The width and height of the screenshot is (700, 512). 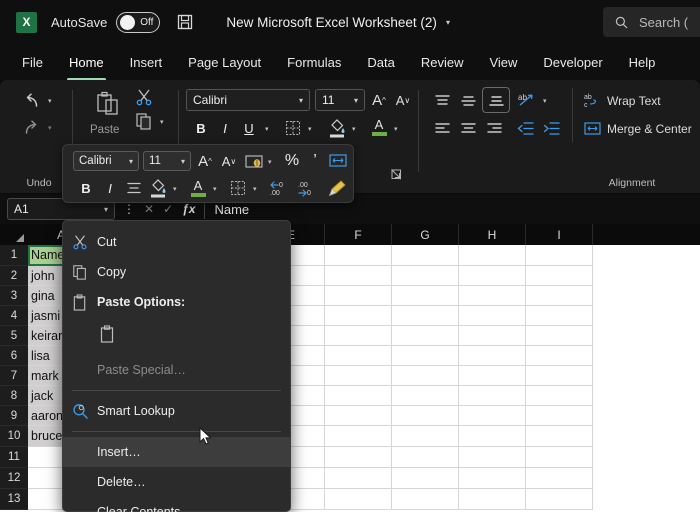 What do you see at coordinates (526, 128) in the screenshot?
I see `decrease-indent-icon` at bounding box center [526, 128].